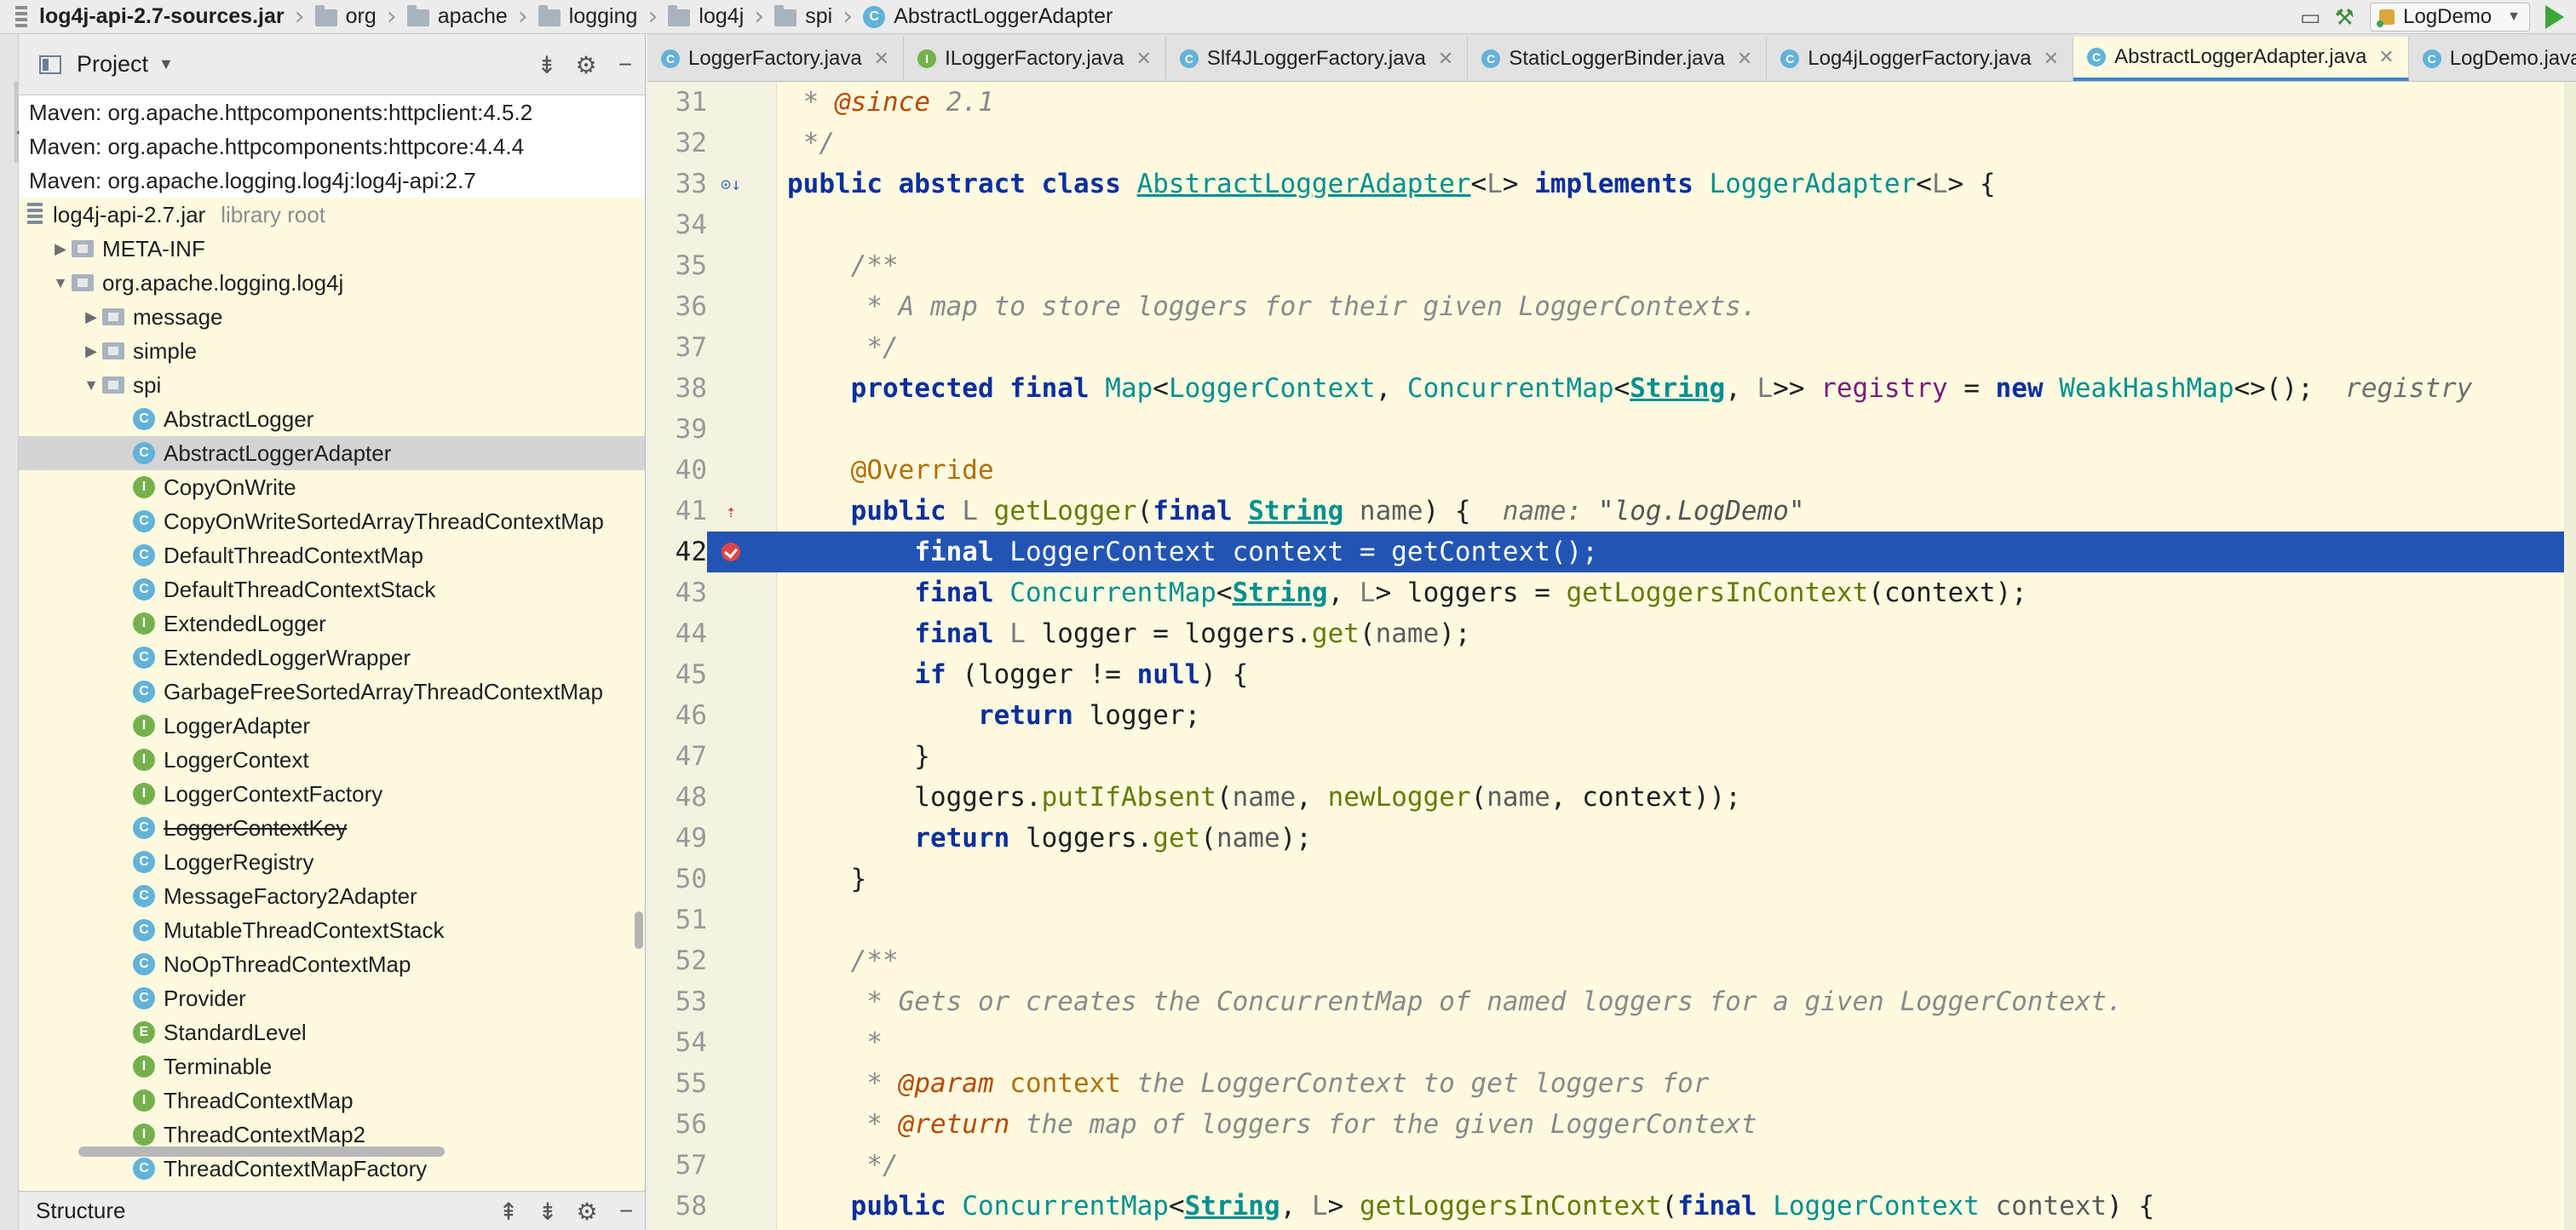  Describe the element at coordinates (691, 633) in the screenshot. I see `line-number: 44` at that location.